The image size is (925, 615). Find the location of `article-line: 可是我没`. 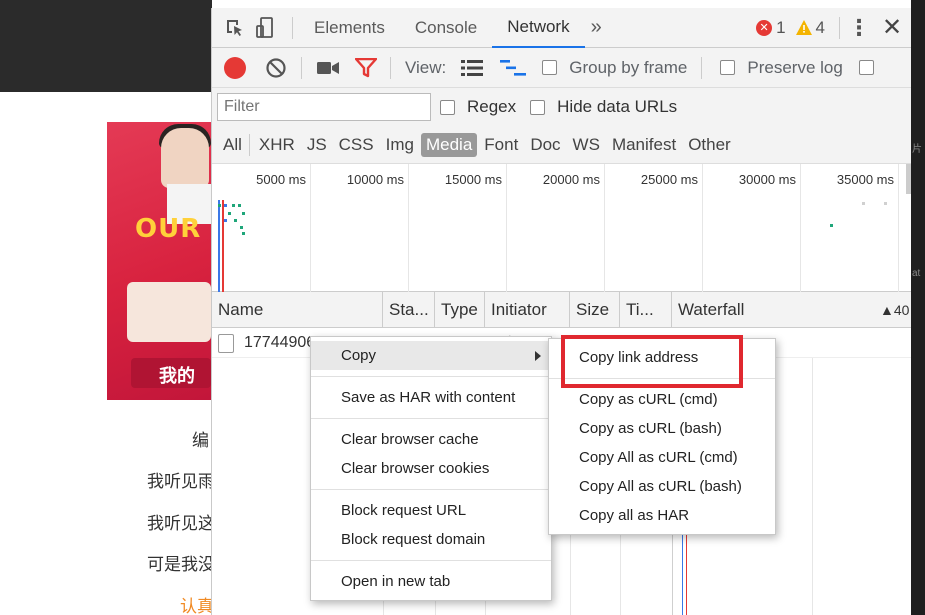

article-line: 可是我没 is located at coordinates (179, 564).